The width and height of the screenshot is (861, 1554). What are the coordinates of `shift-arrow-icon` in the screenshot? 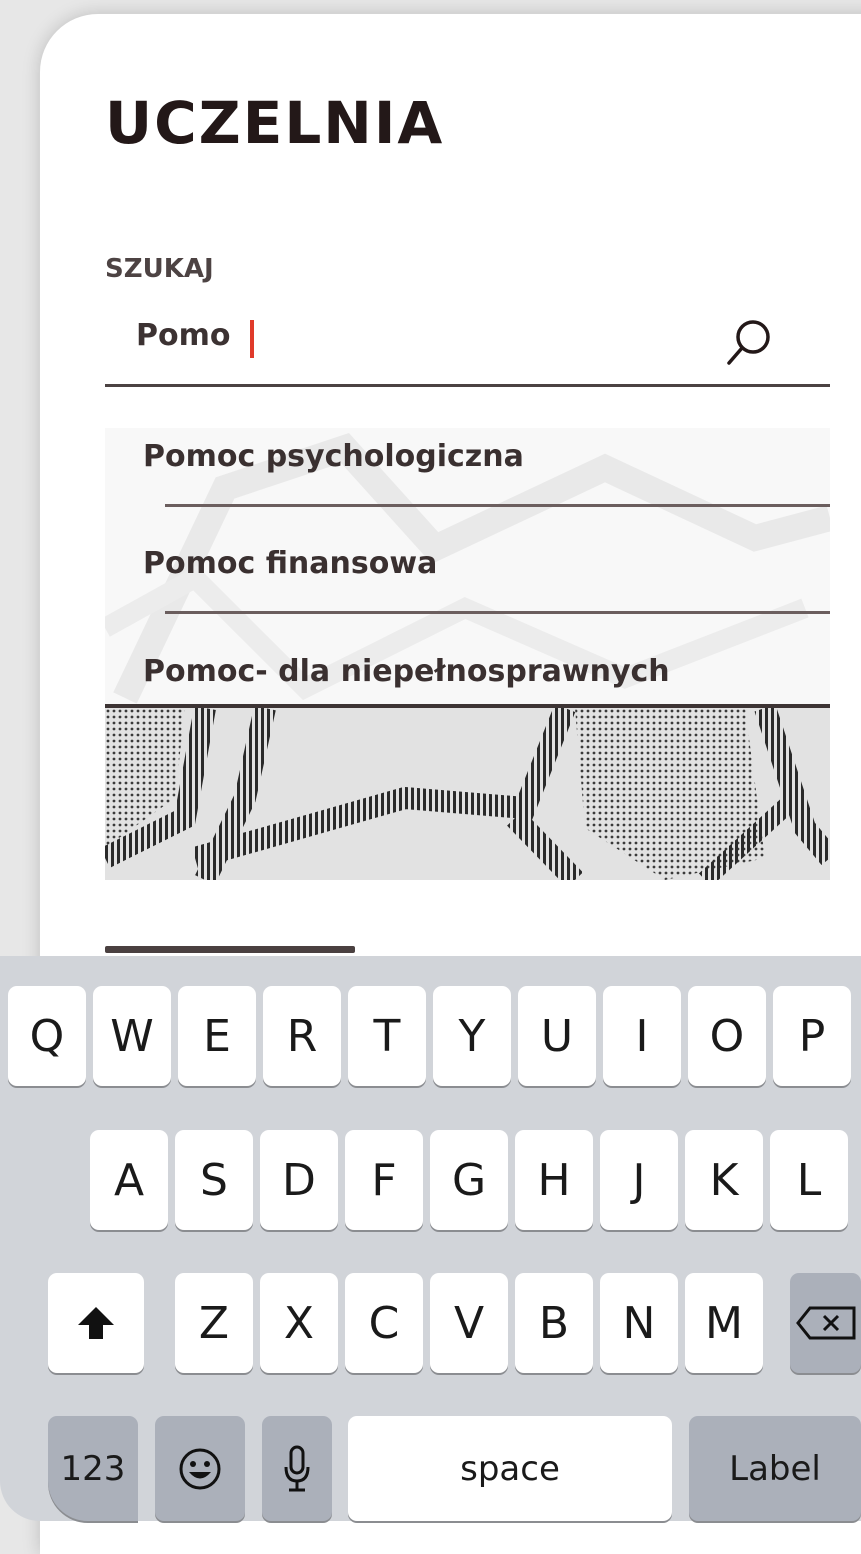 It's located at (96, 1323).